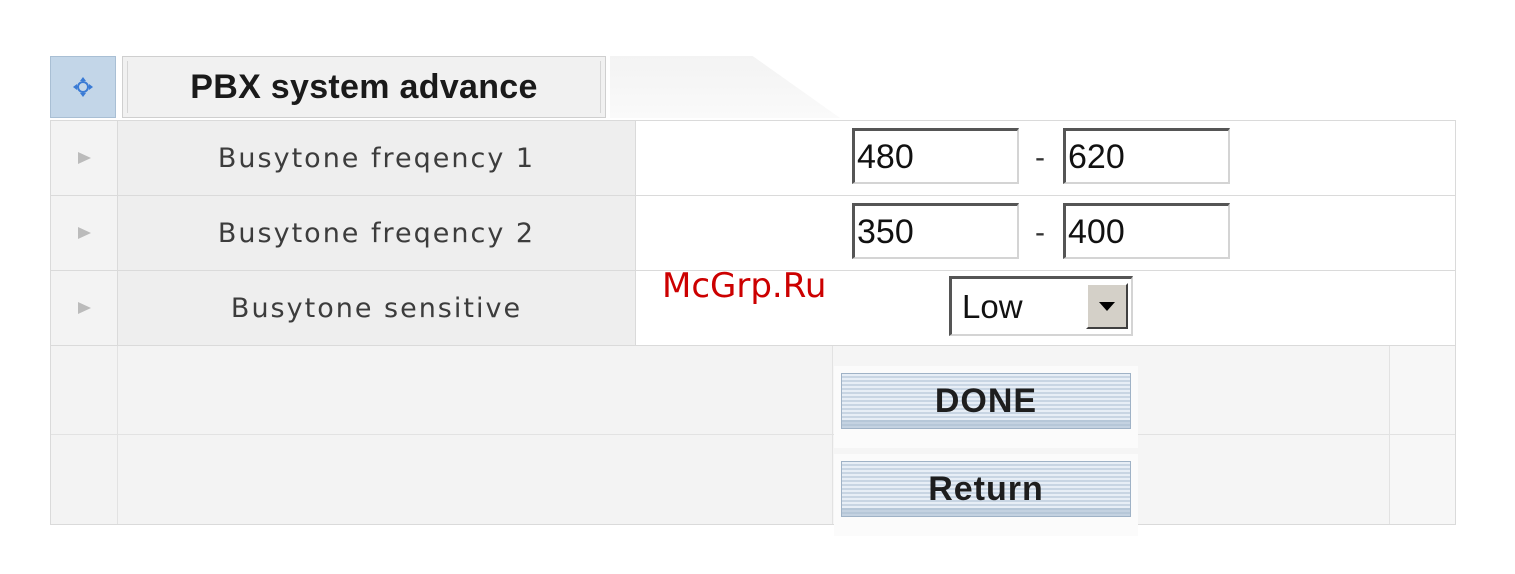  I want to click on row-busytone-freq-2: Busytone freqency 2 350 - 400, so click(753, 233).